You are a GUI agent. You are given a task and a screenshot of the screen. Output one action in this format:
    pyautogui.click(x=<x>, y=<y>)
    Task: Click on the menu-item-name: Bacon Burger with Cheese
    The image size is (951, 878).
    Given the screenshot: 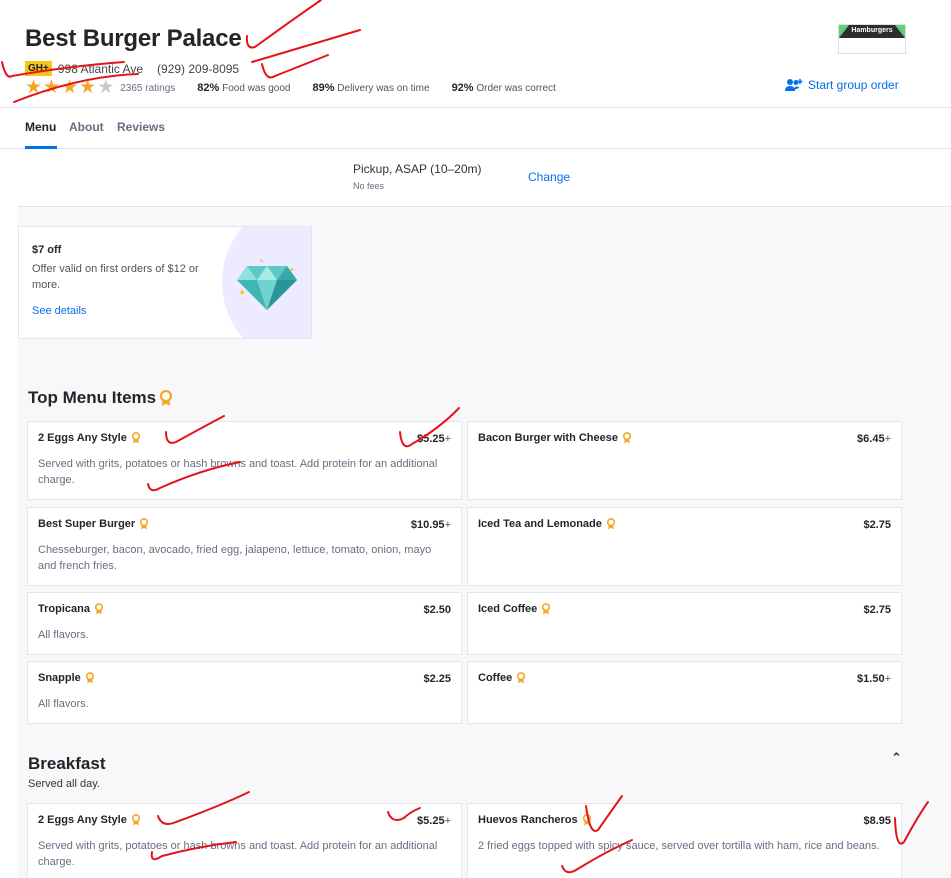 What is the action you would take?
    pyautogui.click(x=555, y=438)
    